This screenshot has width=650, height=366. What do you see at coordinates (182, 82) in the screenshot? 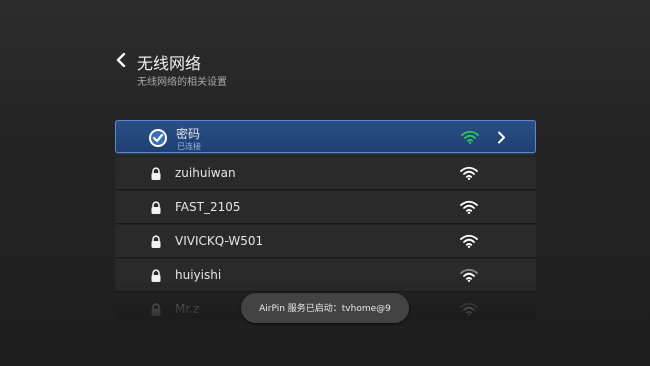
I see `page-subtitle: 无线网络的相关设置` at bounding box center [182, 82].